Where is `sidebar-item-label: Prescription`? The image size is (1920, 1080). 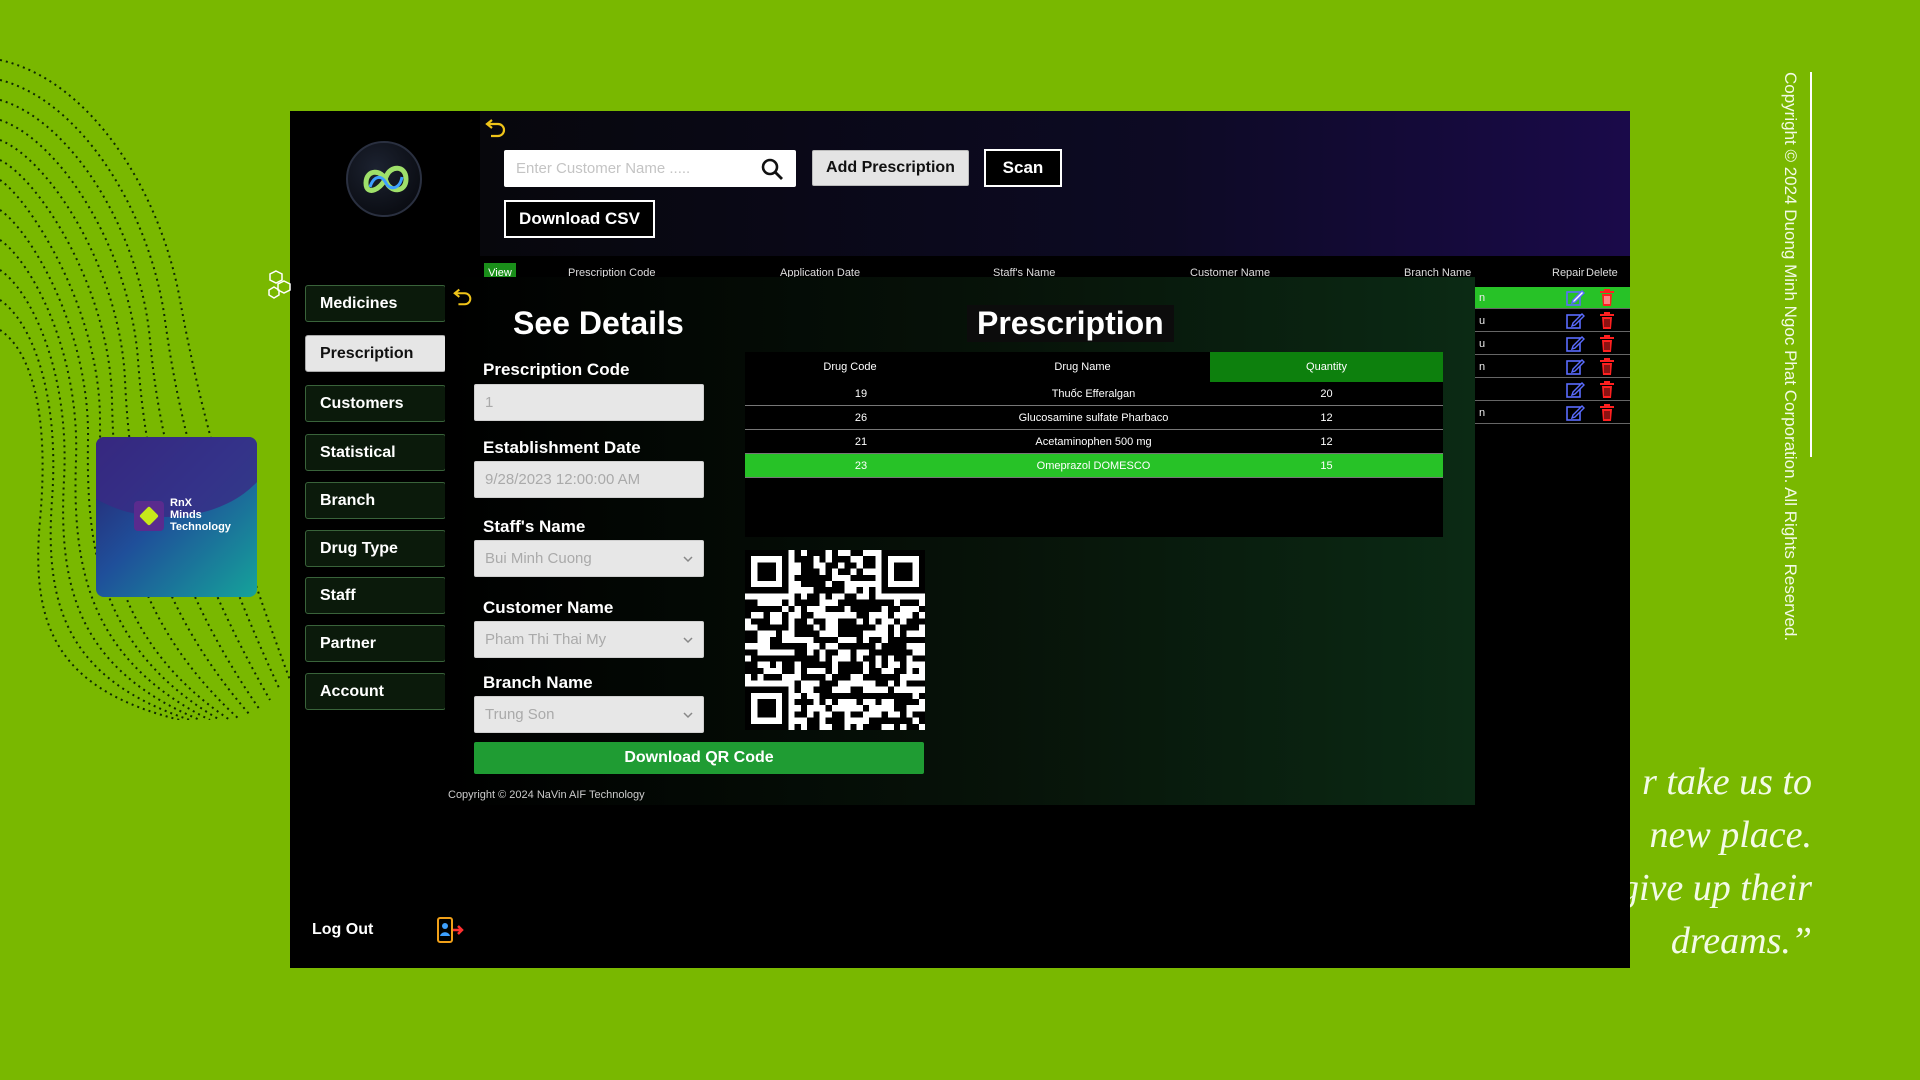 sidebar-item-label: Prescription is located at coordinates (367, 353).